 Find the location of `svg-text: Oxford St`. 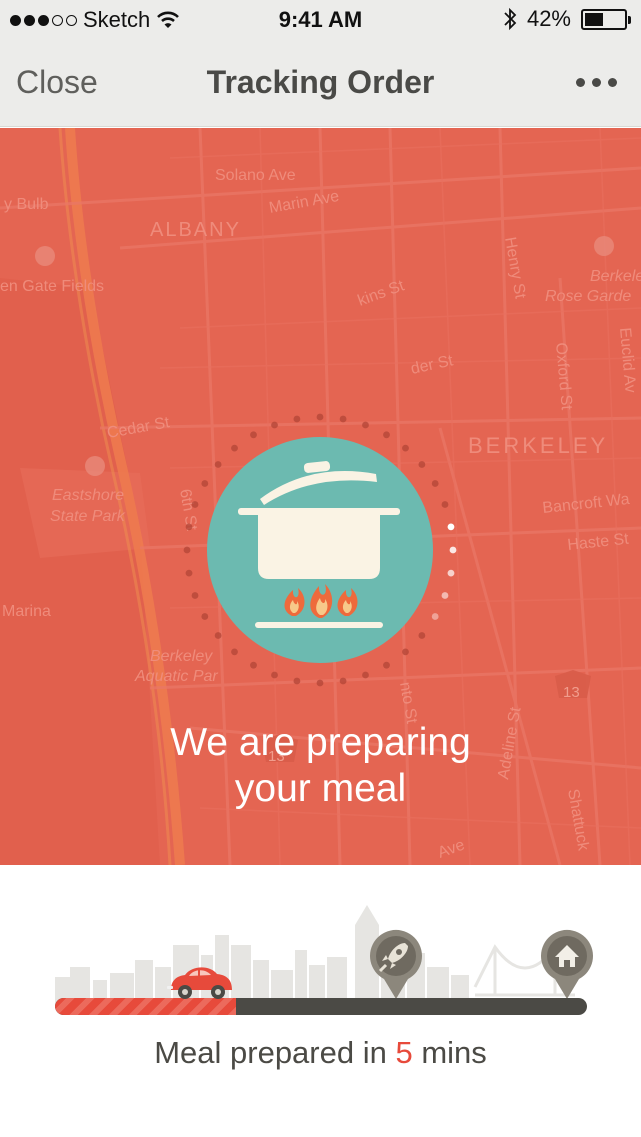

svg-text: Oxford St is located at coordinates (563, 376).